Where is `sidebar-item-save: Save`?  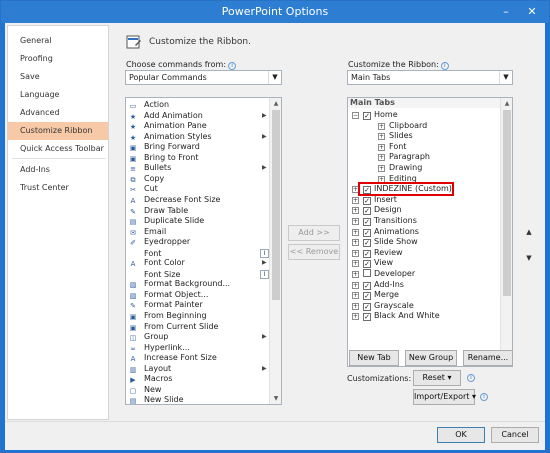 sidebar-item-save: Save is located at coordinates (58, 77).